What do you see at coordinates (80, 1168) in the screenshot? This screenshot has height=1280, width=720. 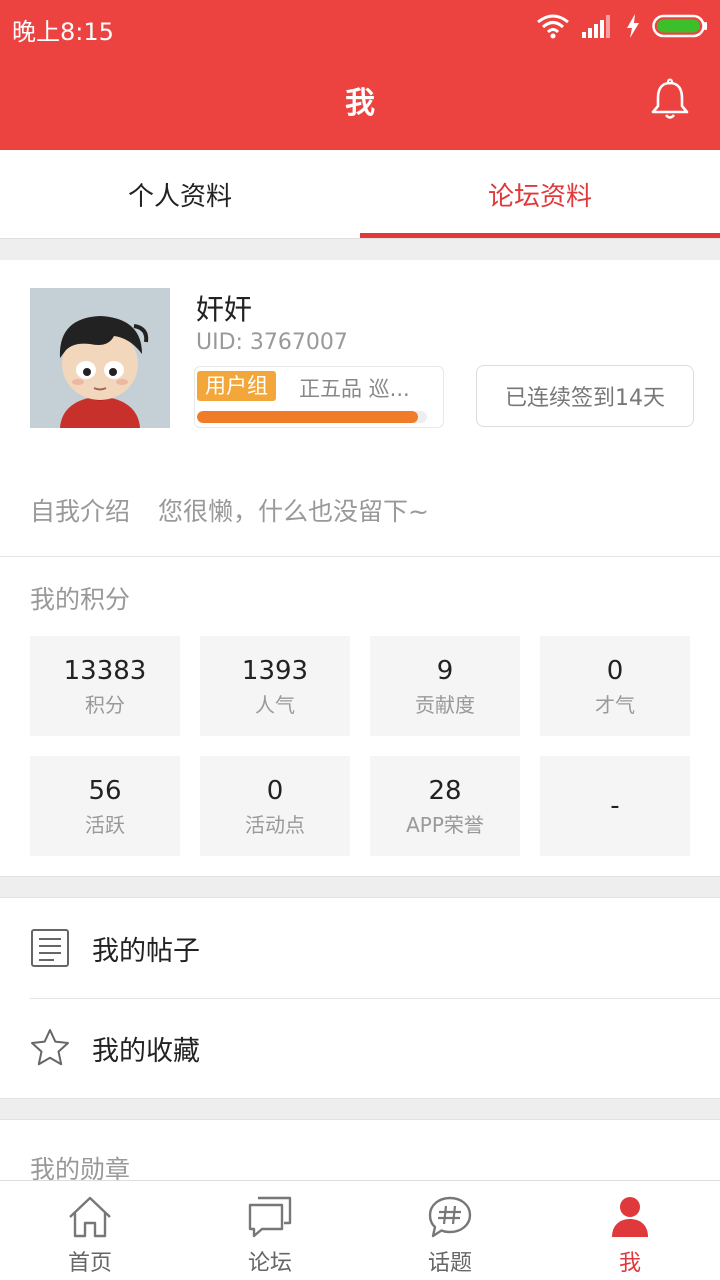 I see `medals-title: 我的勋章` at bounding box center [80, 1168].